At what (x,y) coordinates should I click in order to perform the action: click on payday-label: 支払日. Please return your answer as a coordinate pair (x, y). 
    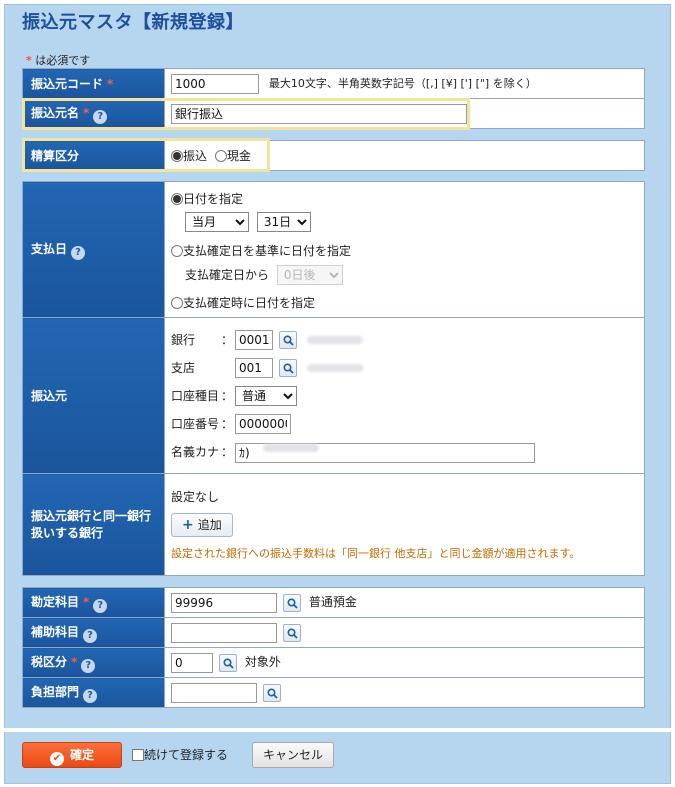
    Looking at the image, I should click on (49, 248).